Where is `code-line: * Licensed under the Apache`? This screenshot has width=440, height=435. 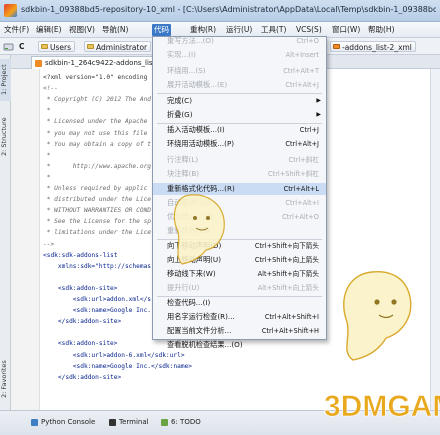
code-line: * Licensed under the Apache is located at coordinates (95, 122).